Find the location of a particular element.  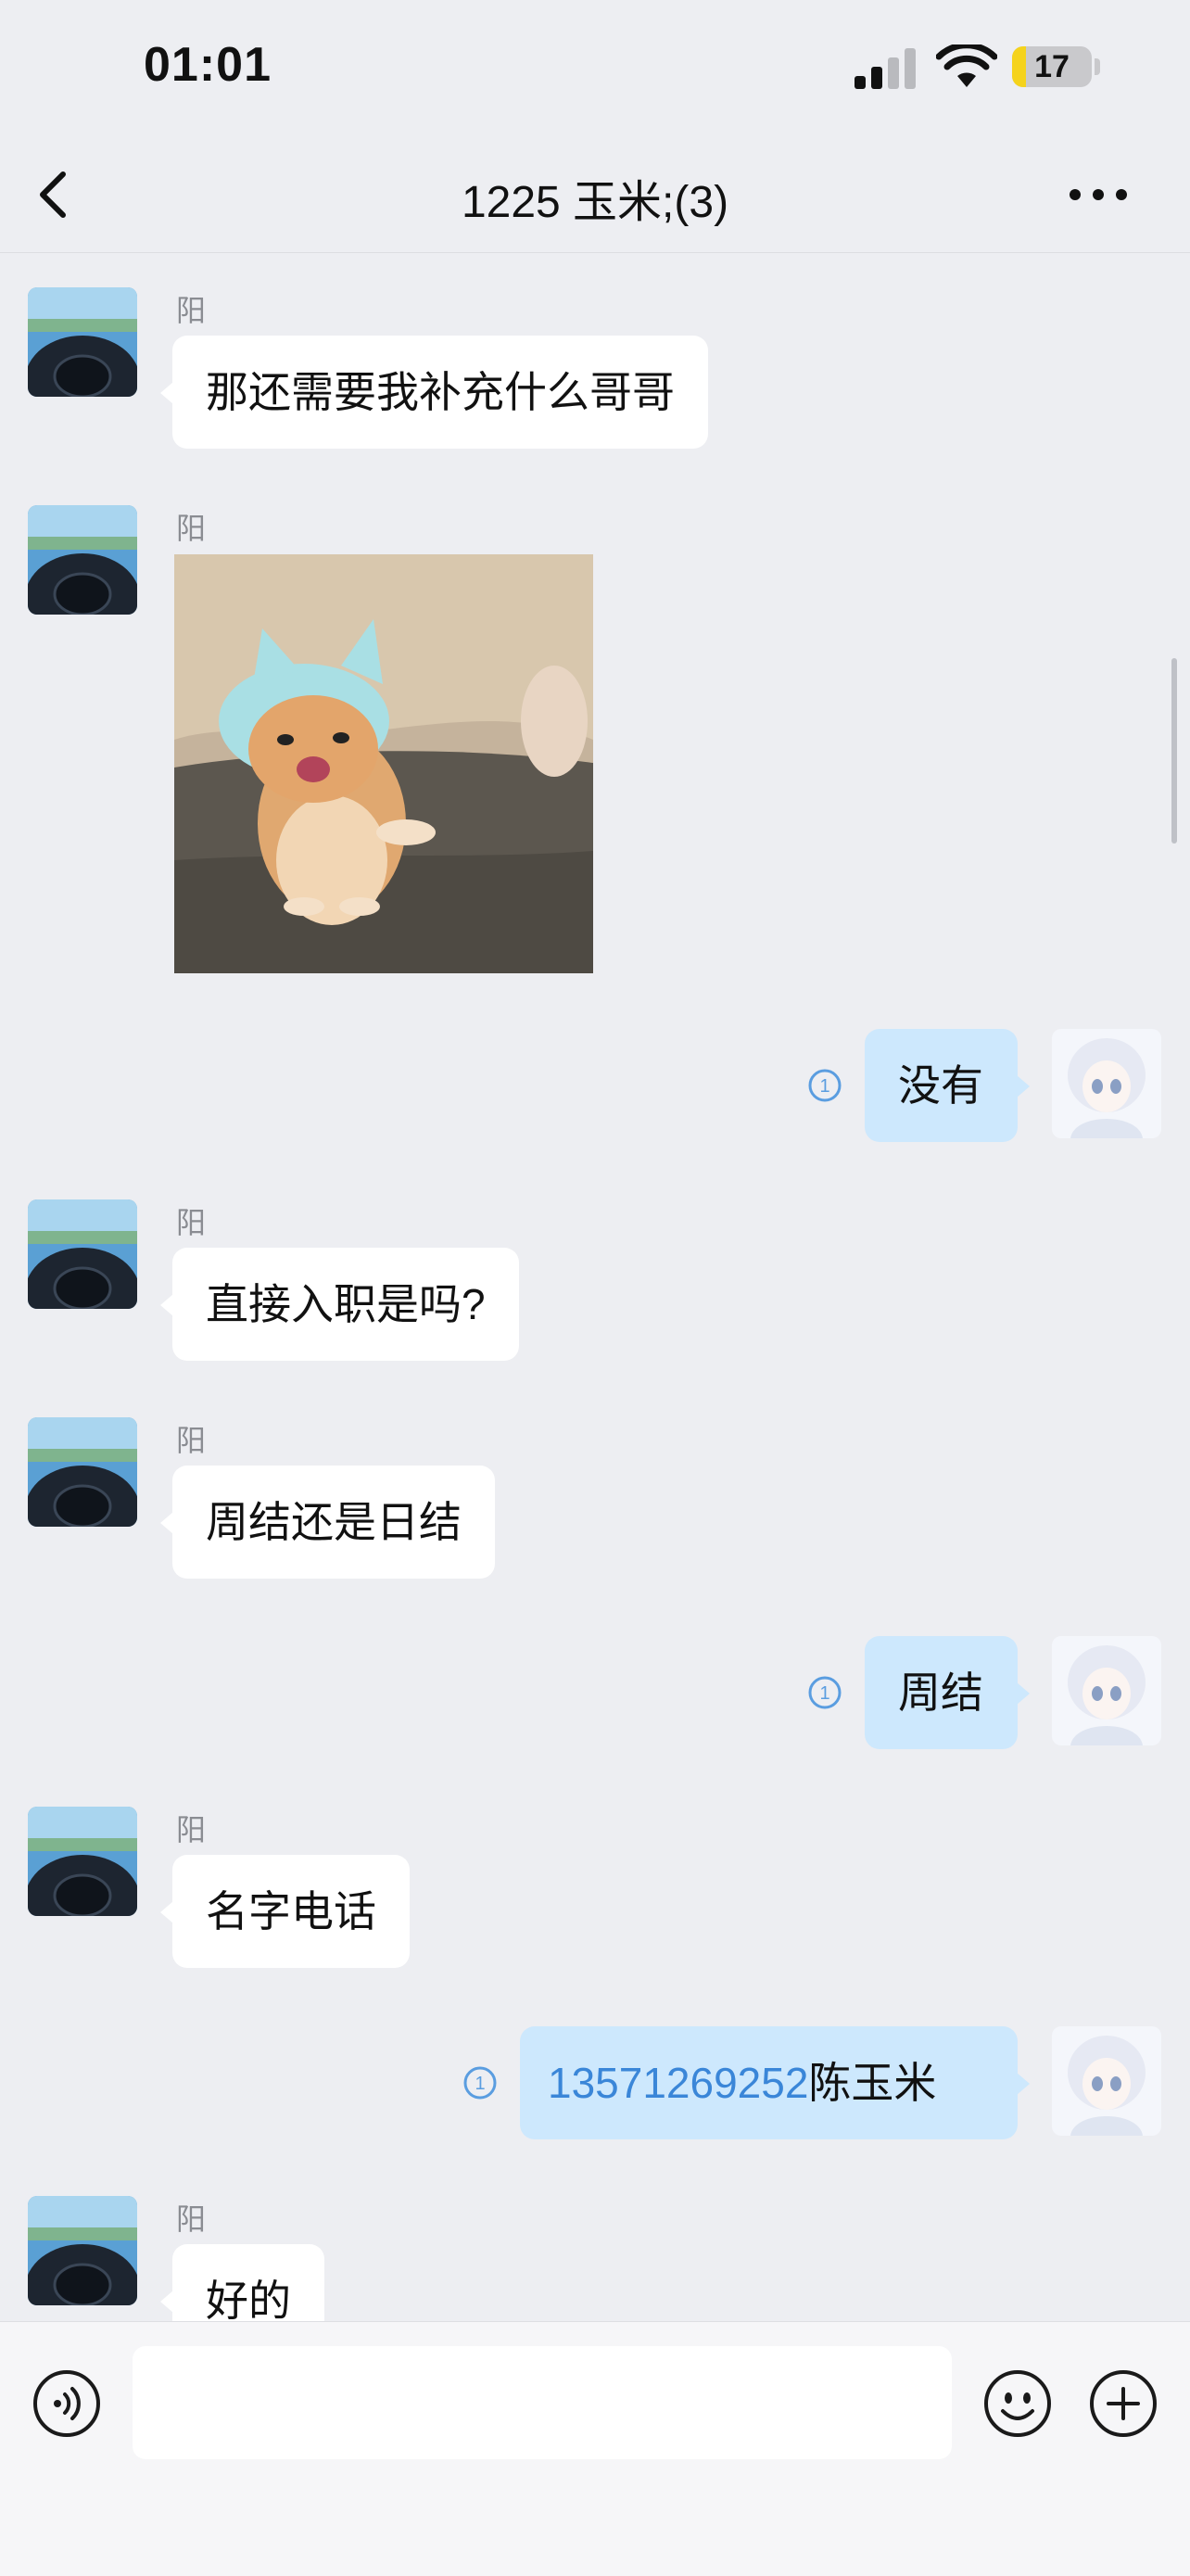

message-bubble: 好的 is located at coordinates (242, 2282).